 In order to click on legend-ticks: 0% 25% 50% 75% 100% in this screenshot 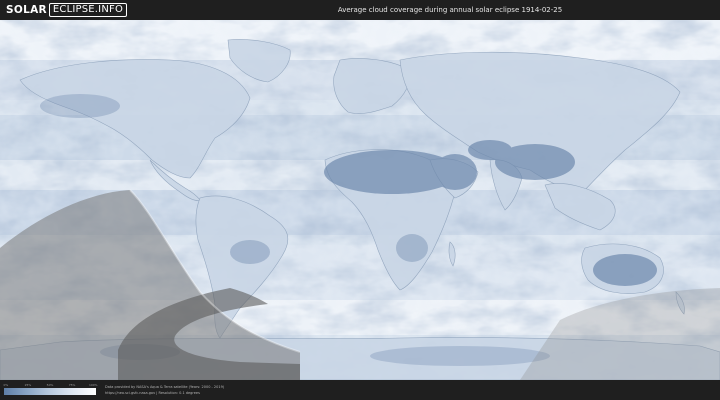, I will do `click(50, 385)`.